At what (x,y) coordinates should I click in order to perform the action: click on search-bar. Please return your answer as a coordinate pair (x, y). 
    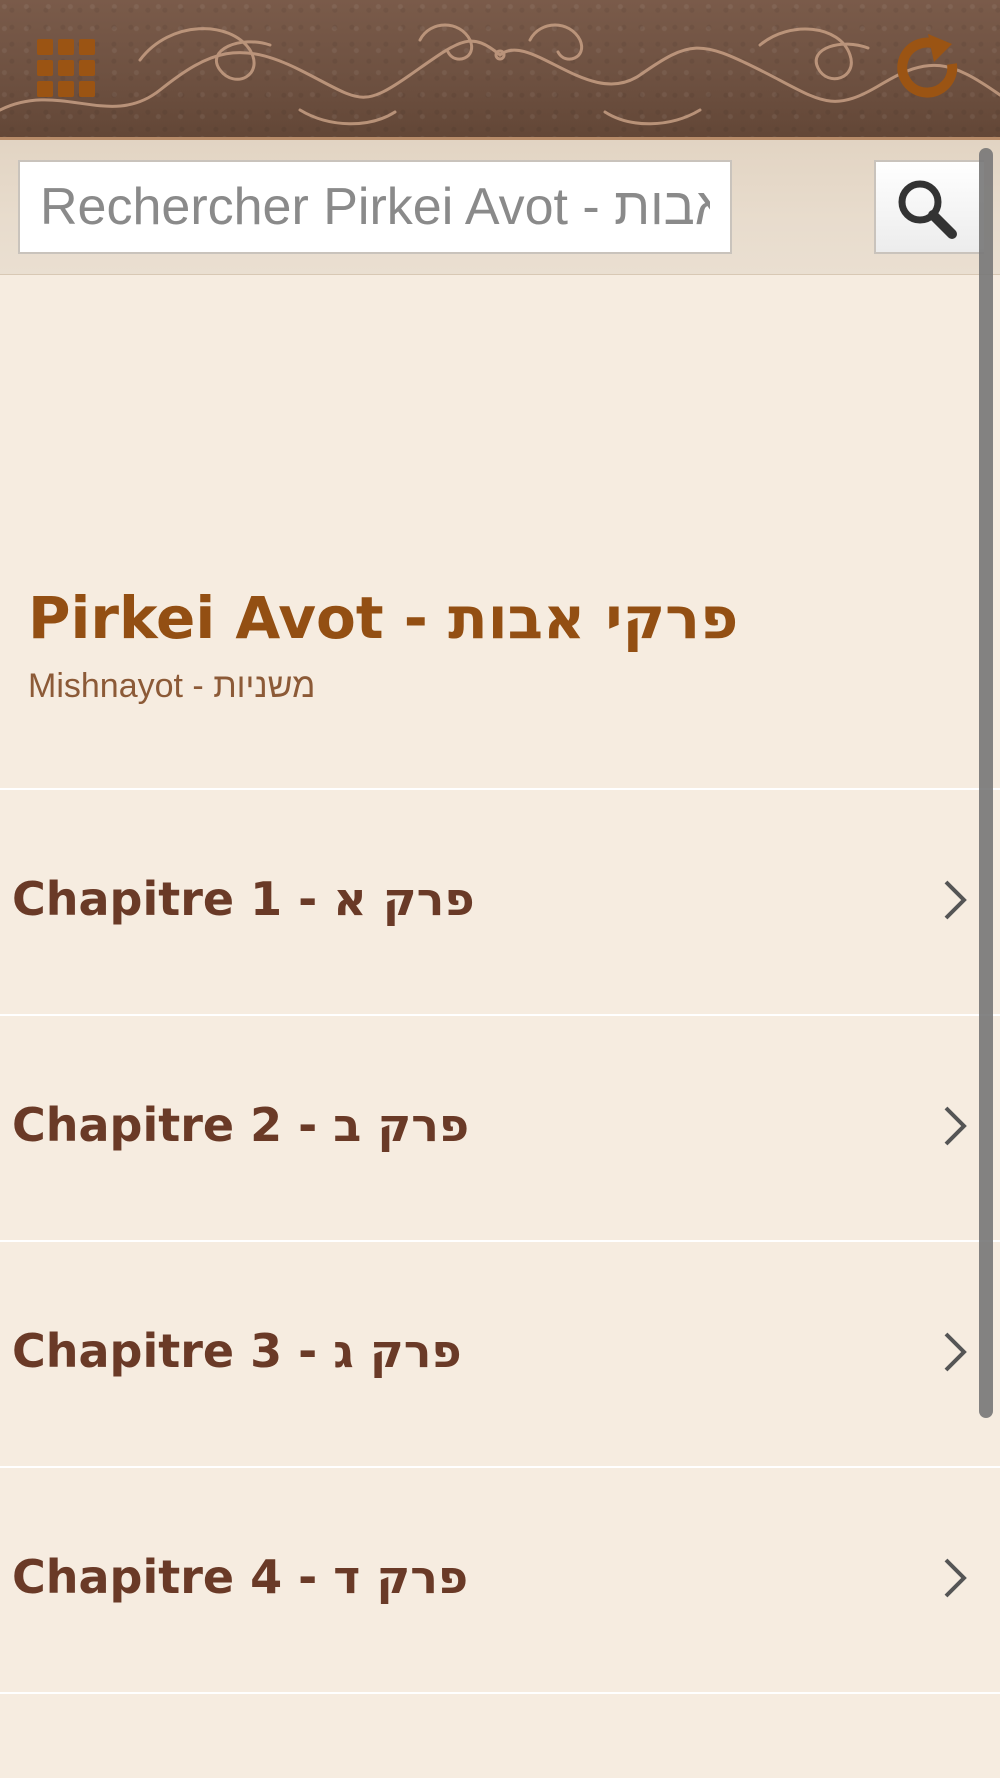
    Looking at the image, I should click on (500, 207).